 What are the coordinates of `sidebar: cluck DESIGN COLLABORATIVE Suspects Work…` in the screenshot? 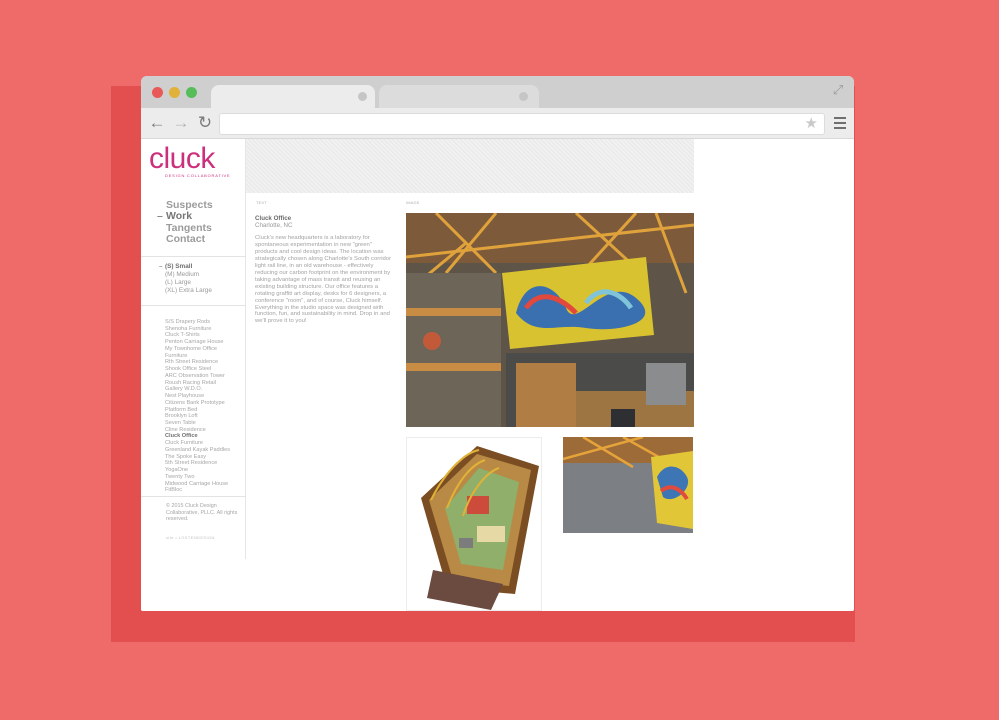 It's located at (193, 349).